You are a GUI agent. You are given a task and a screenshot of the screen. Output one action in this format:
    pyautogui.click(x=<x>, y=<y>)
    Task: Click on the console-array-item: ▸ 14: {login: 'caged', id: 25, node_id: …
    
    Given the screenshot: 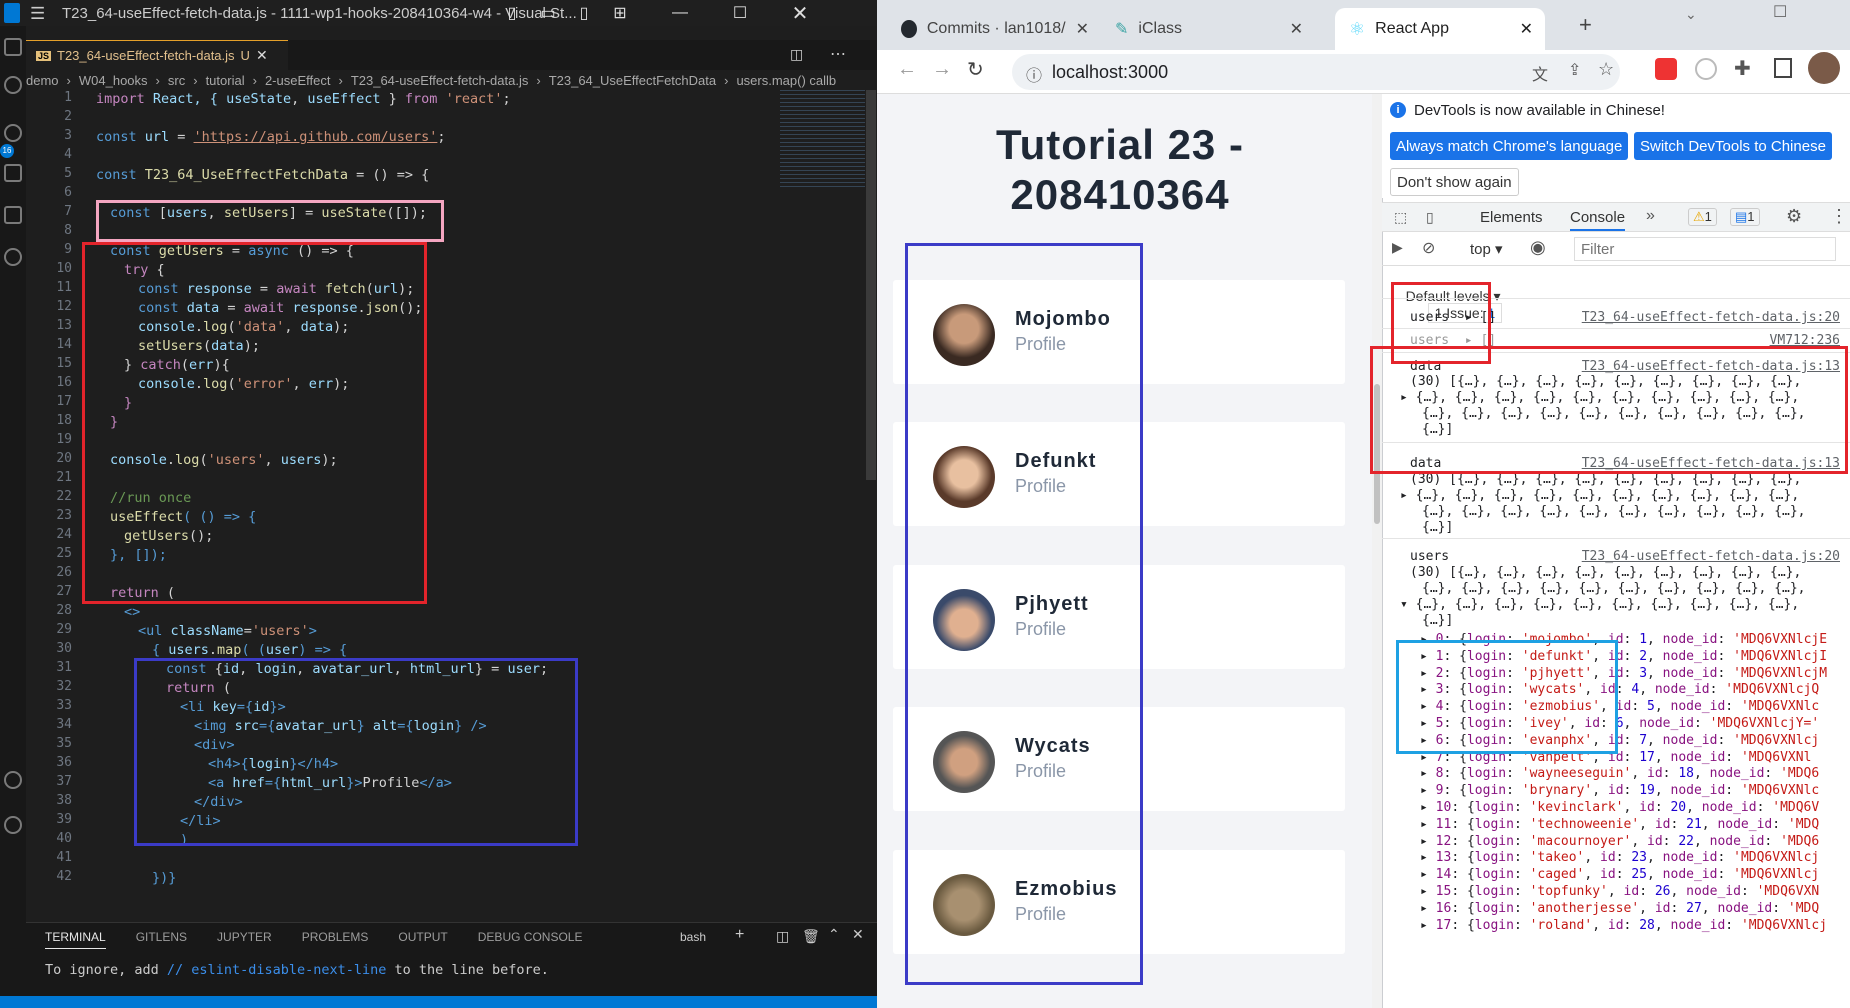 What is the action you would take?
    pyautogui.click(x=1616, y=874)
    